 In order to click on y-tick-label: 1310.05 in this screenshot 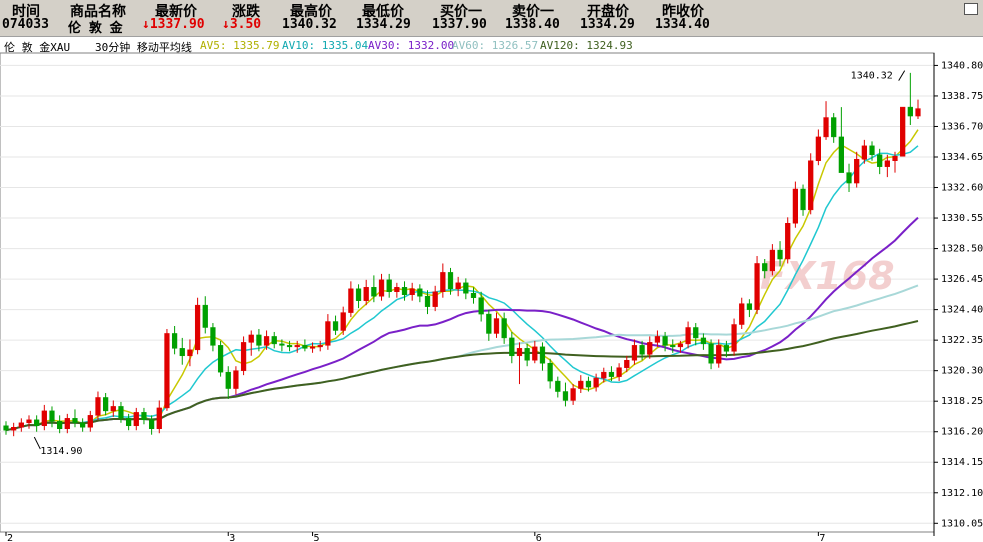, I will do `click(962, 523)`.